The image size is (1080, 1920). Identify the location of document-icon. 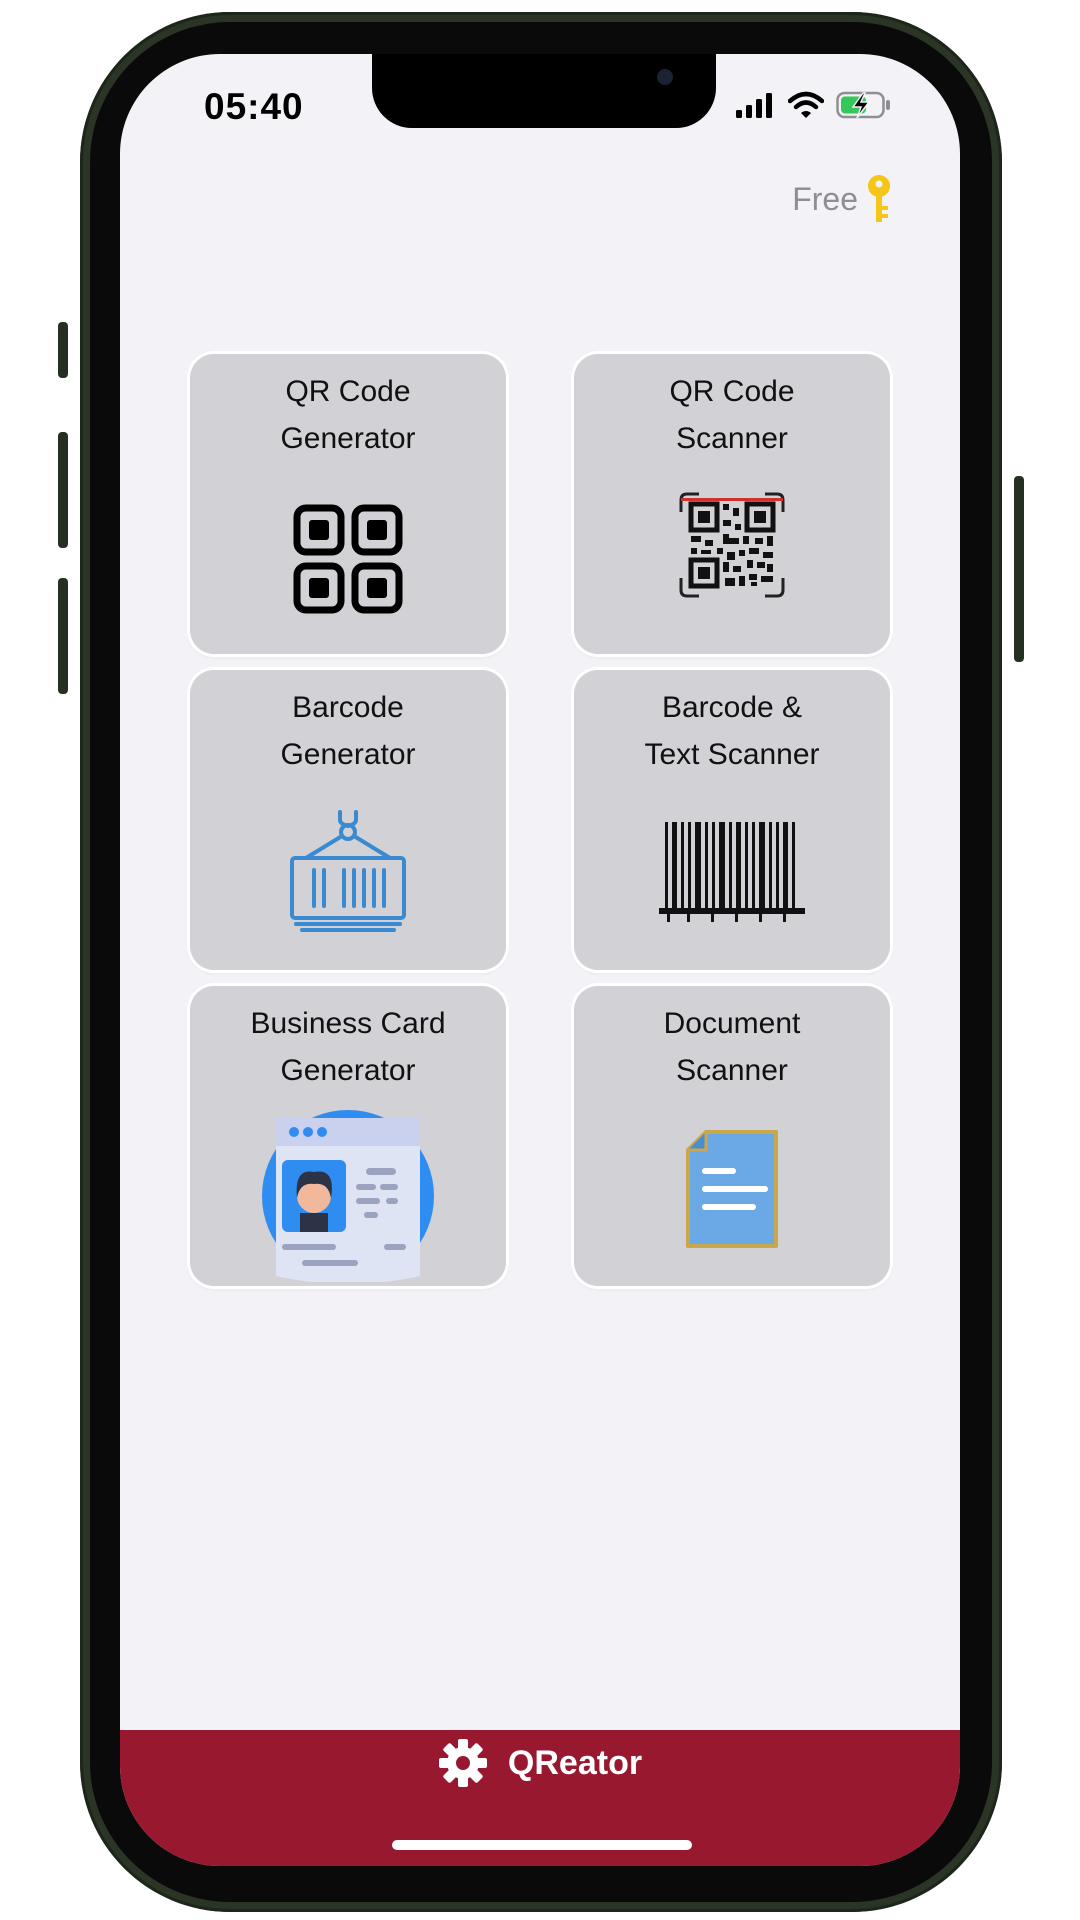
(732, 1189).